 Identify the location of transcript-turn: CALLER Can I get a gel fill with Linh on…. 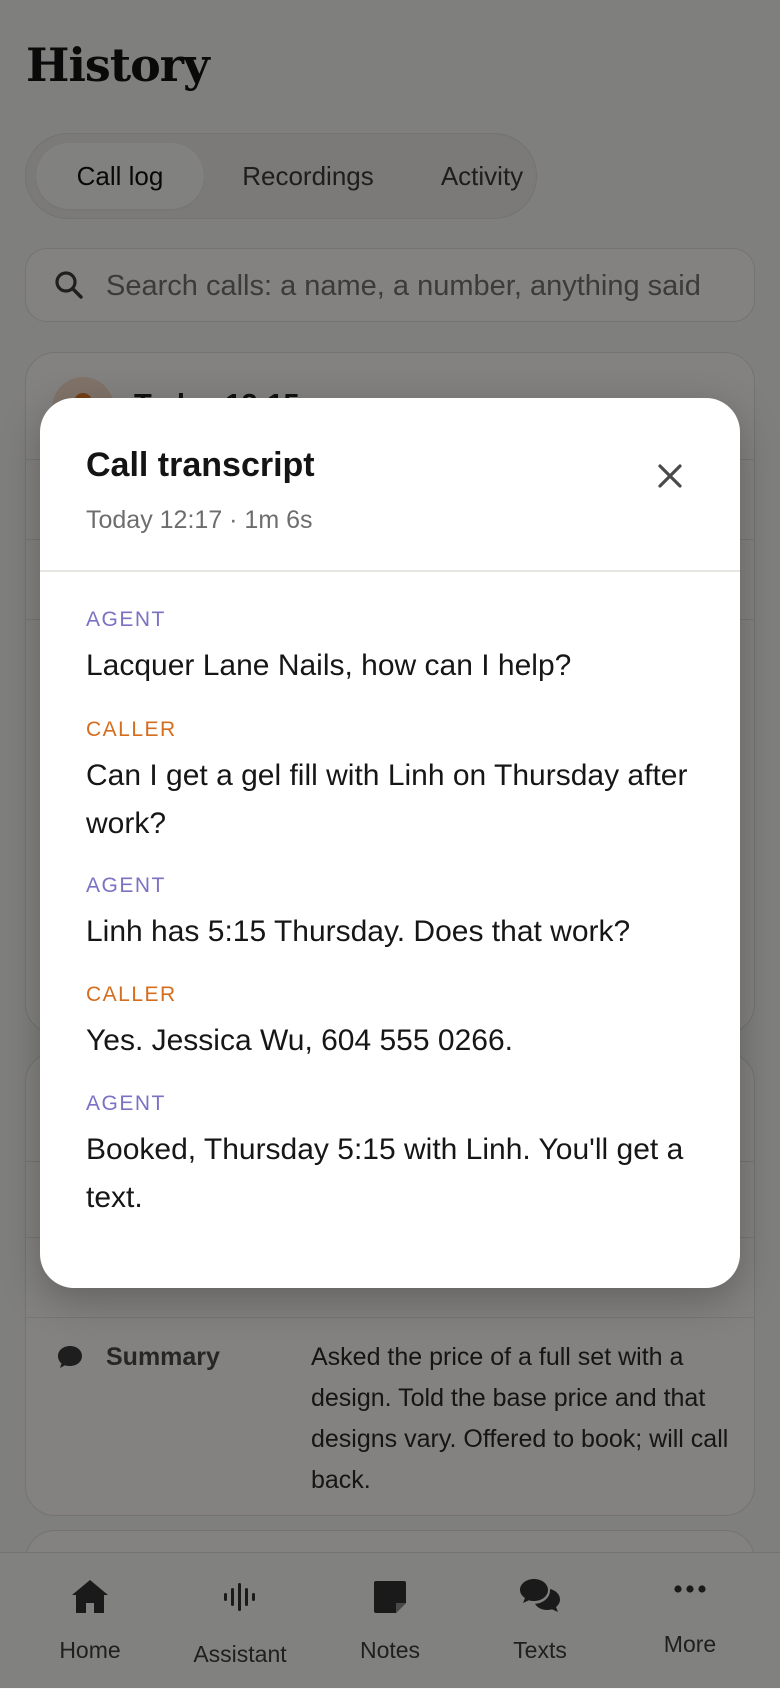
(391, 783).